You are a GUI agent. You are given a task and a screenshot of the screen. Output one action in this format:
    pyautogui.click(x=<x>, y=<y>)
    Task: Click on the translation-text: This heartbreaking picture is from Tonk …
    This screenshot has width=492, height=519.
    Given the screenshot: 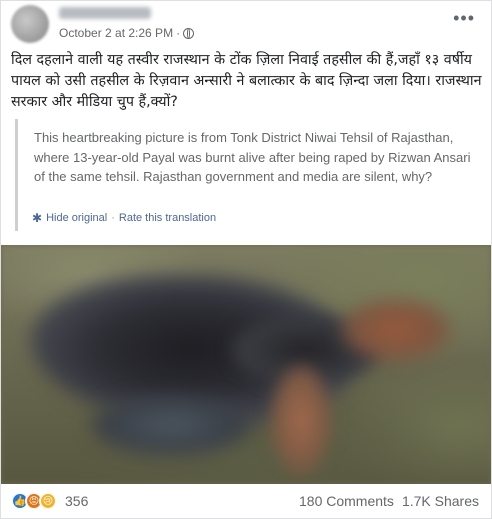 What is the action you would take?
    pyautogui.click(x=252, y=157)
    